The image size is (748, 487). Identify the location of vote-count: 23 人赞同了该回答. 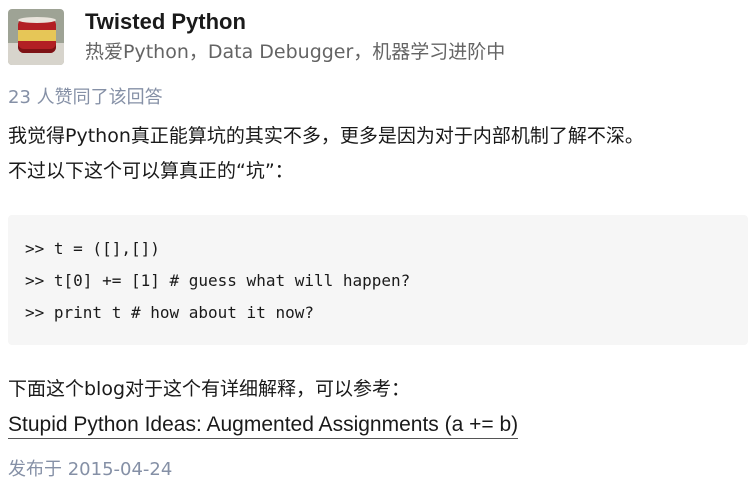
(85, 97).